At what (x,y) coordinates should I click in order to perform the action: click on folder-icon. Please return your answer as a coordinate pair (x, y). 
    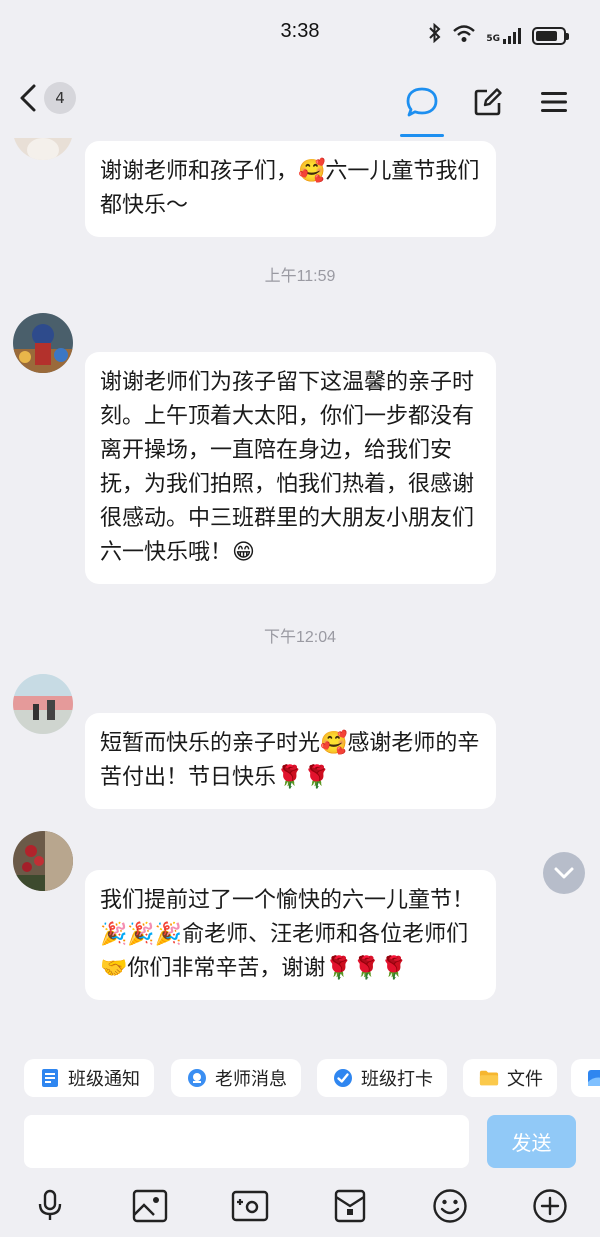
    Looking at the image, I should click on (489, 1078).